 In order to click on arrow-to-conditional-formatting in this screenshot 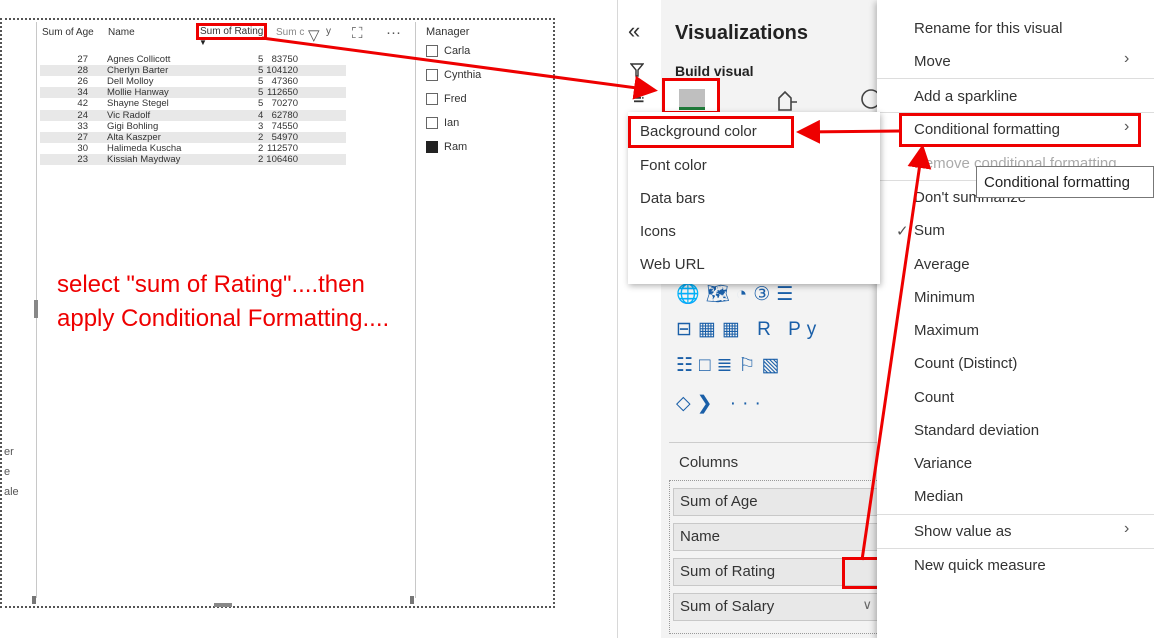, I will do `click(896, 352)`.